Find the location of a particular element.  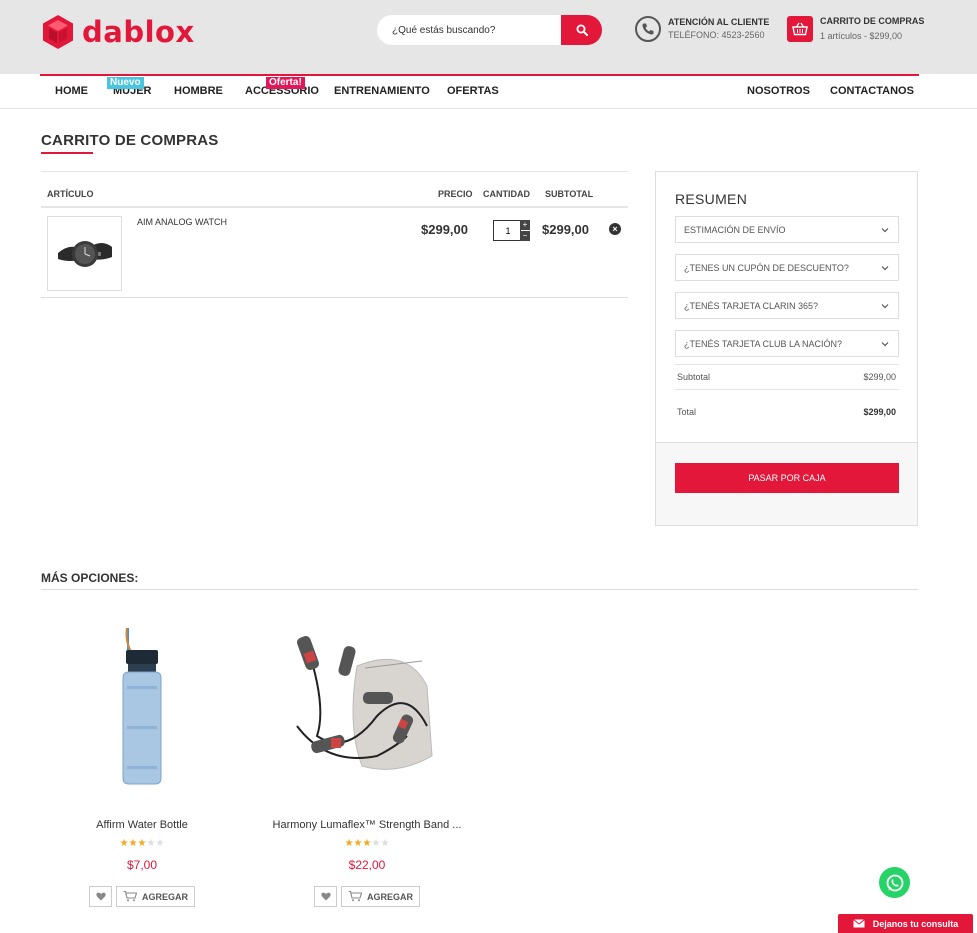

product-card: Affirm Water Bottle ★★★★★ $7,00 AGREGAR is located at coordinates (142, 758).